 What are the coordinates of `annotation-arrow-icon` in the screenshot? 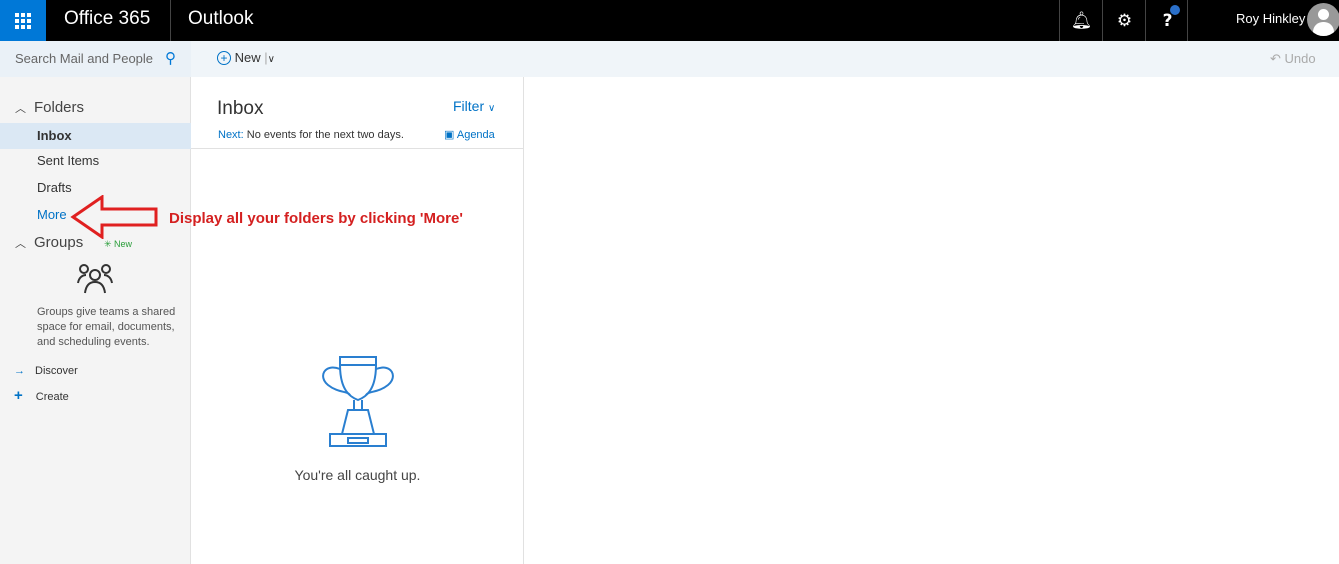 It's located at (114, 217).